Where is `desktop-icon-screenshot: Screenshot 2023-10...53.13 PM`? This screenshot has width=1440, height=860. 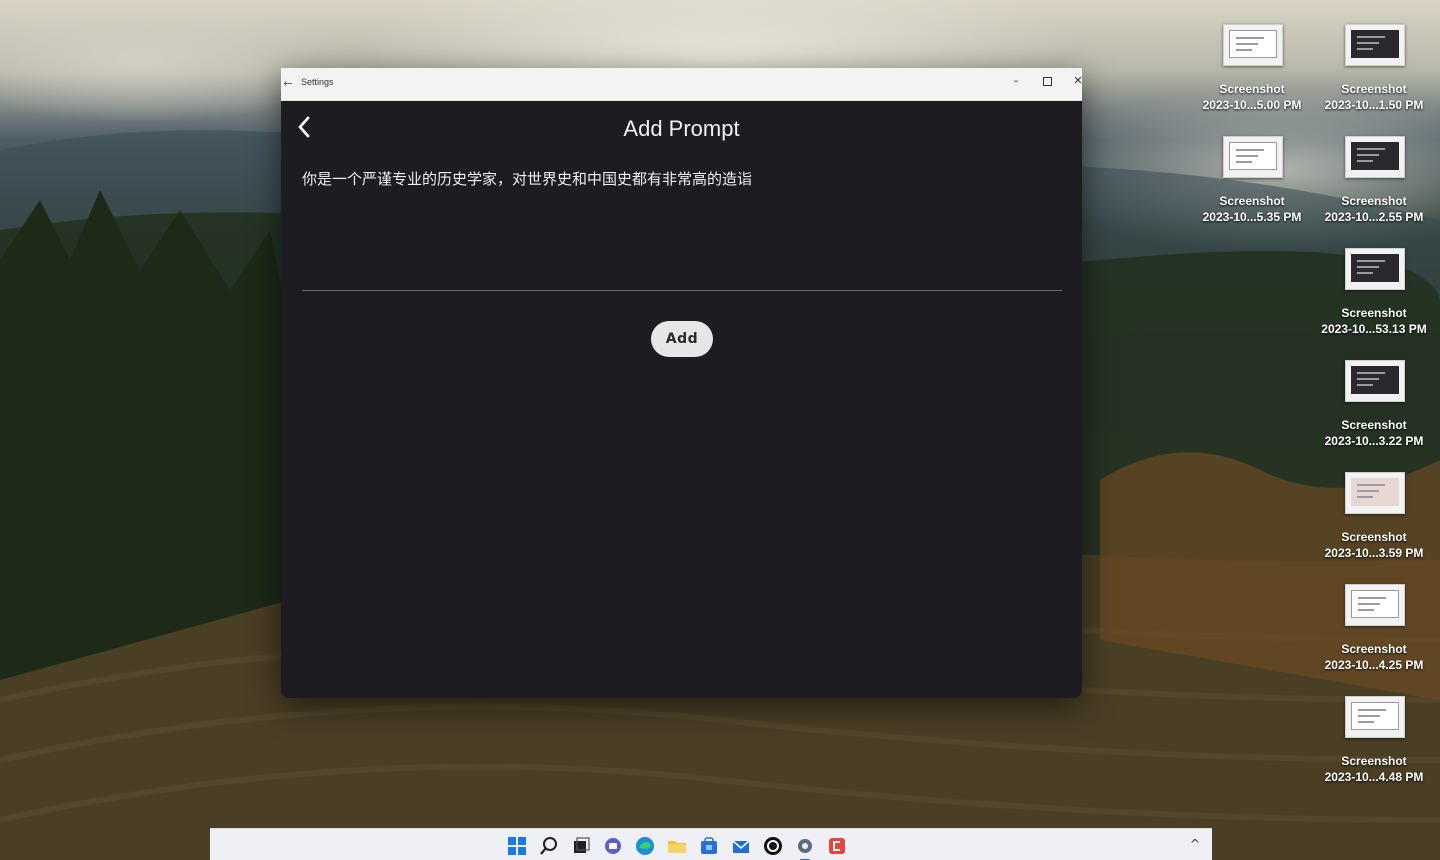 desktop-icon-screenshot: Screenshot 2023-10...53.13 PM is located at coordinates (1374, 298).